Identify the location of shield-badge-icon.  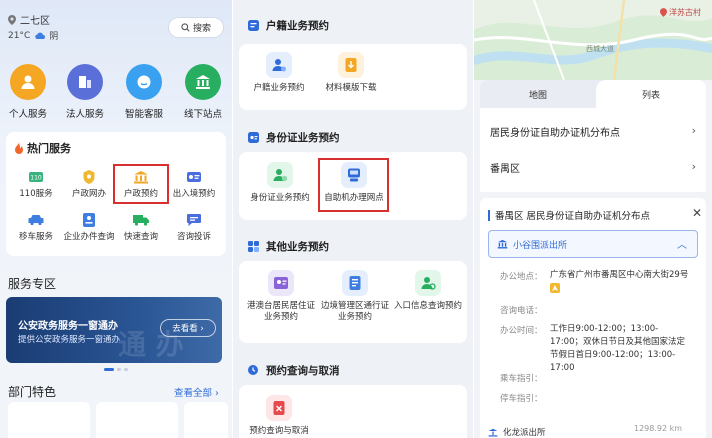
(89, 177).